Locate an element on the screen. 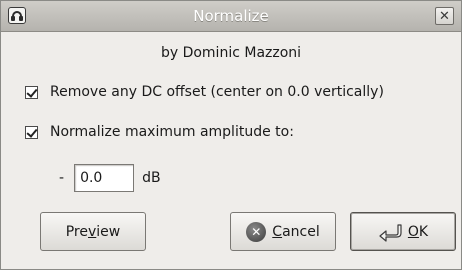  amplitude-unit: dB is located at coordinates (151, 178).